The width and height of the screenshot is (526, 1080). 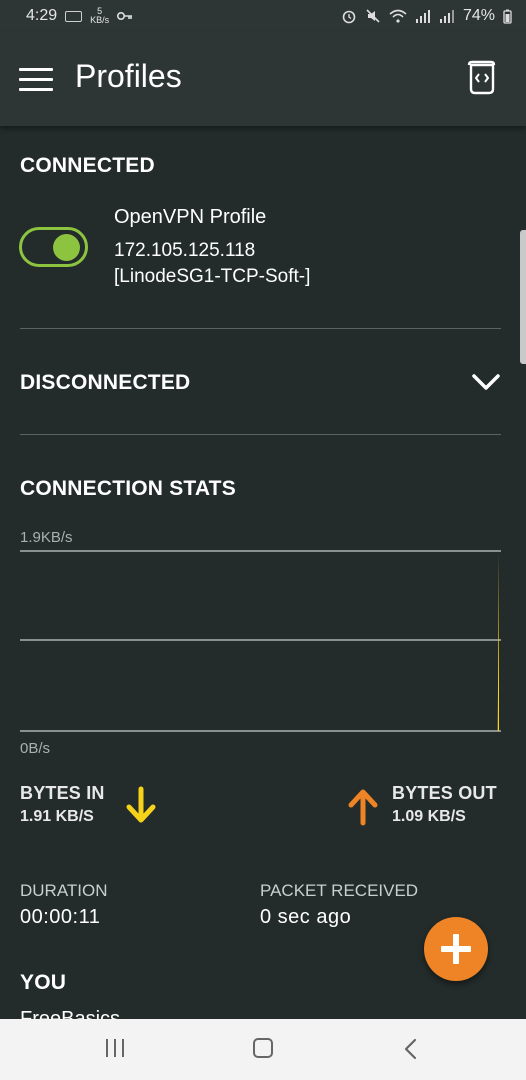 I want to click on wifi-icon, so click(x=398, y=16).